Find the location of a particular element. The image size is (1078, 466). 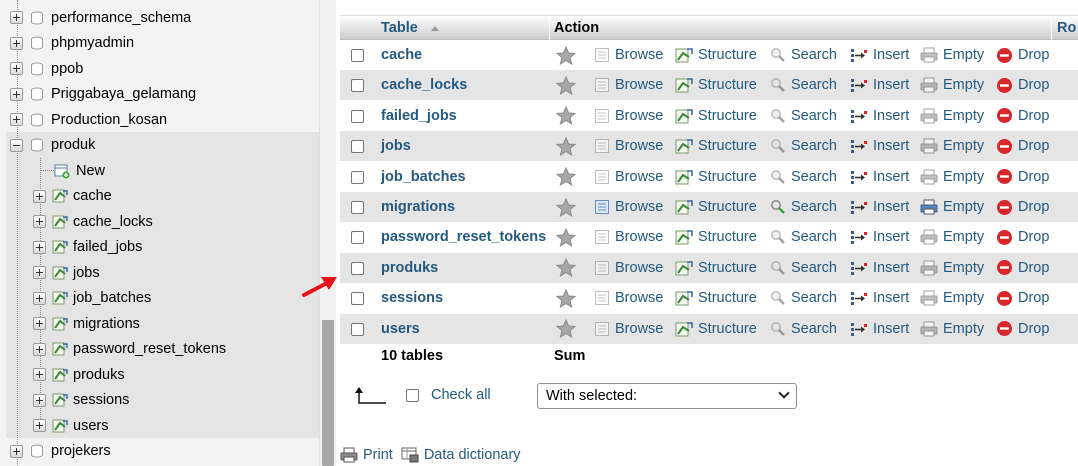

table-name-link: cache is located at coordinates (401, 55).